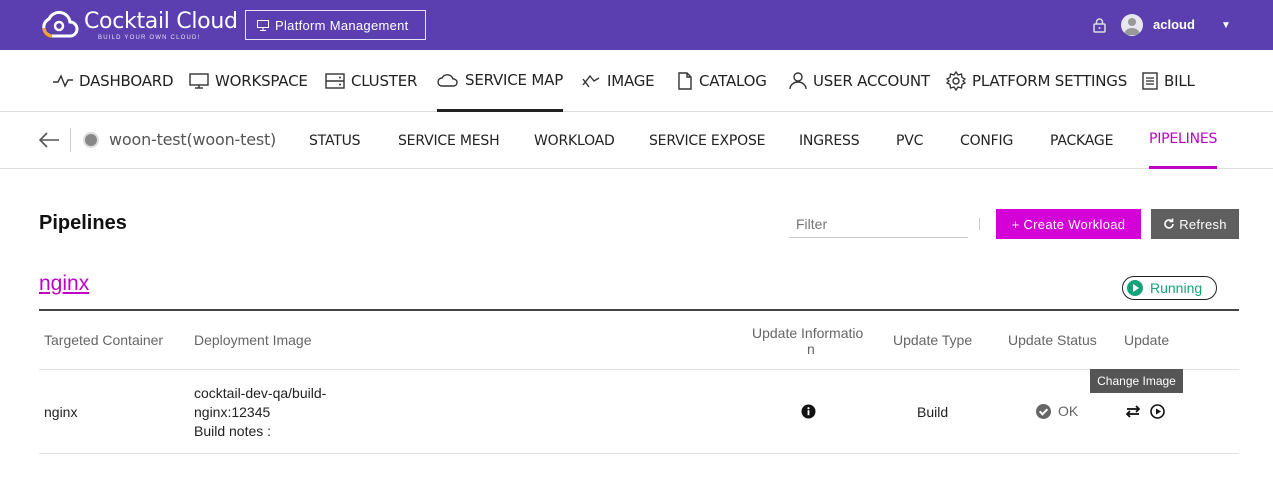 The image size is (1273, 477). I want to click on user-name: acloud, so click(1174, 24).